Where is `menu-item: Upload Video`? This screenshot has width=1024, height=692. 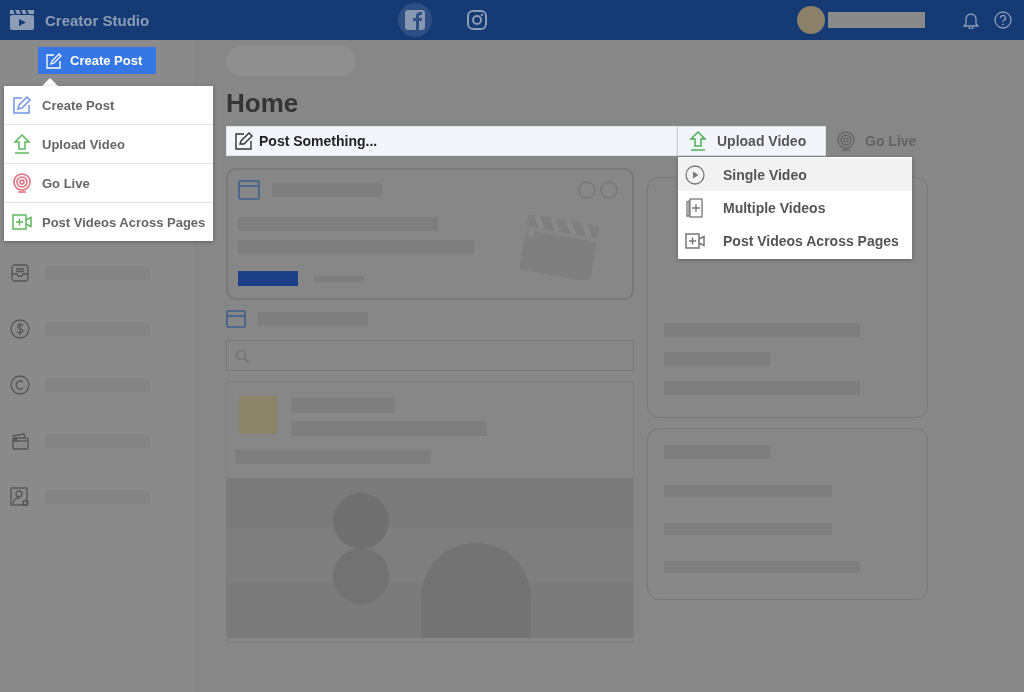
menu-item: Upload Video is located at coordinates (109, 143).